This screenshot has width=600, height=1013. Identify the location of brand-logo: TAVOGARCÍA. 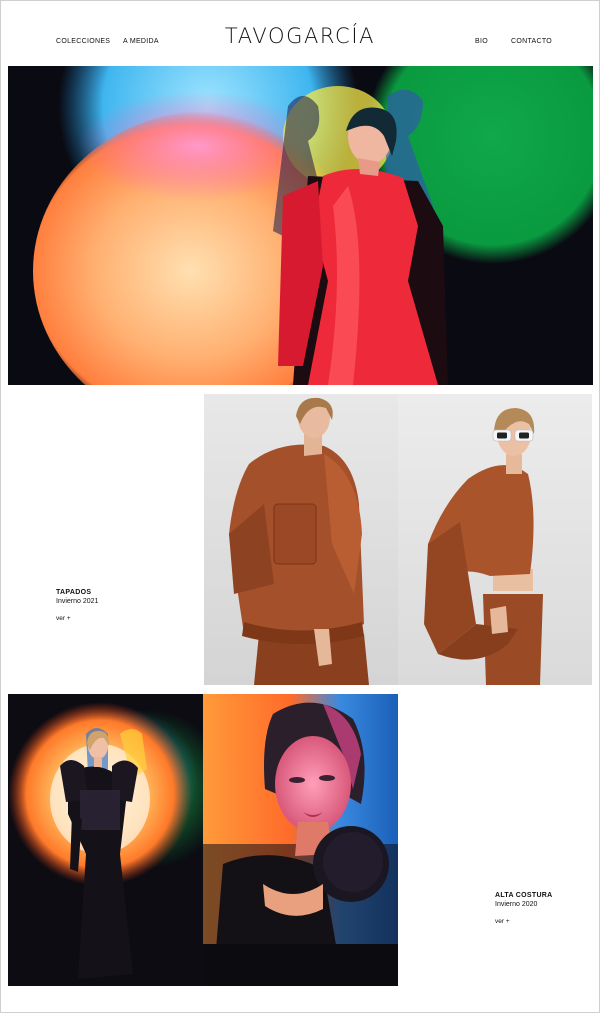
(300, 36).